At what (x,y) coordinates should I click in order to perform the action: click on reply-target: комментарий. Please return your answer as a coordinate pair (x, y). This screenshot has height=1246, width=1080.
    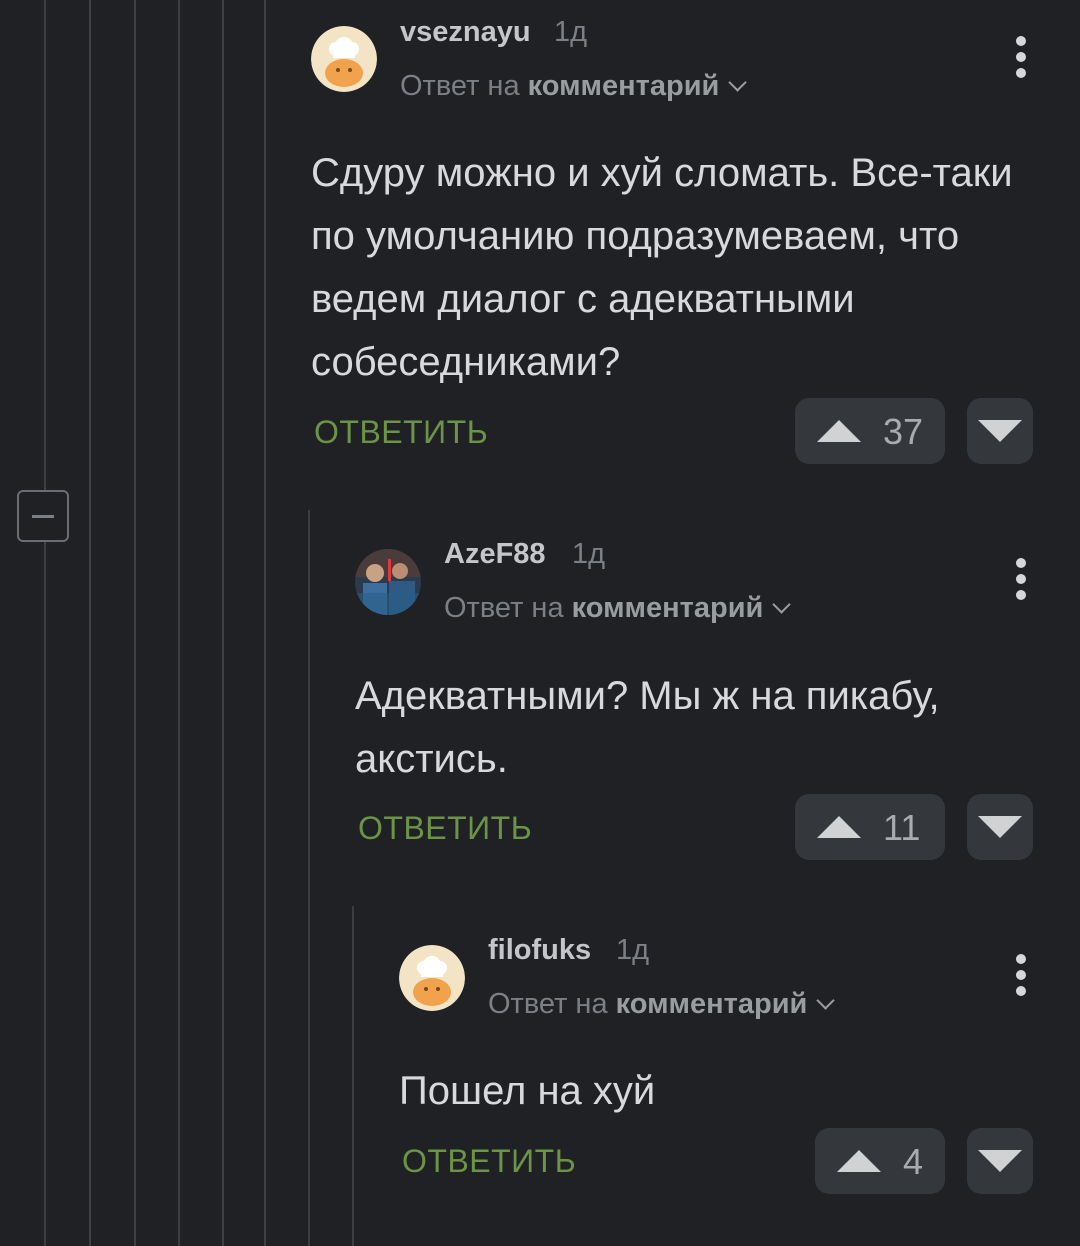
    Looking at the image, I should click on (711, 1004).